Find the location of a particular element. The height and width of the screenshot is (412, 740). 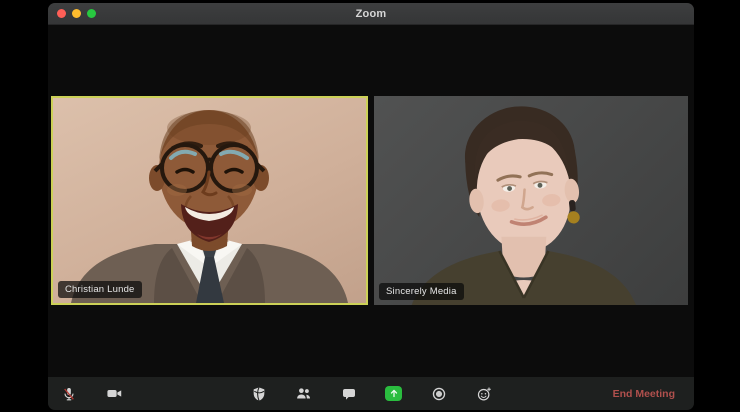

share-screen-button is located at coordinates (393, 393).